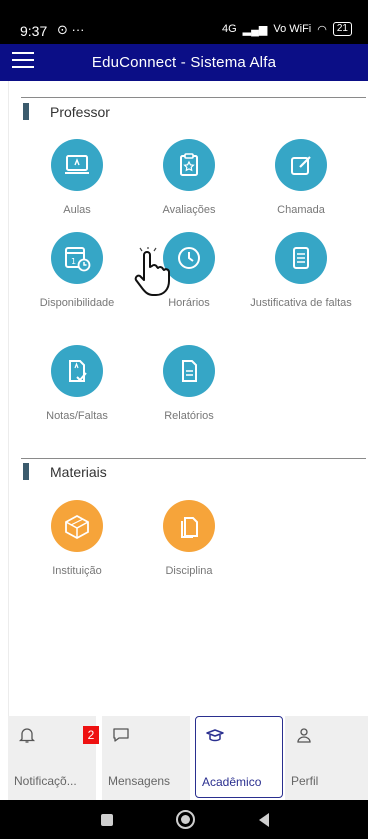 Image resolution: width=368 pixels, height=839 pixels. Describe the element at coordinates (77, 571) in the screenshot. I see `tile-label: Instituição` at that location.